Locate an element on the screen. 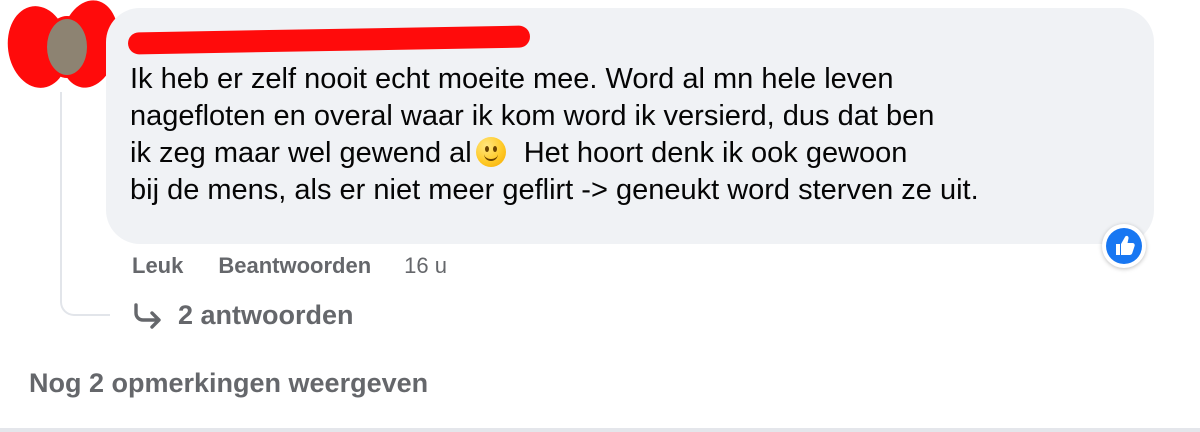 The width and height of the screenshot is (1200, 432). comment-timestamp: 16 u is located at coordinates (425, 266).